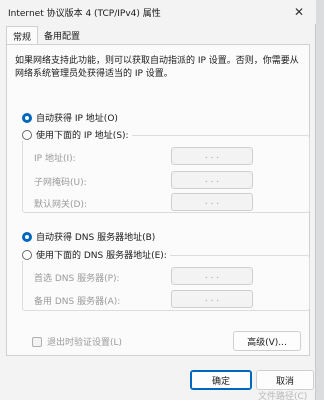  I want to click on validate-label: 退出时验证设置(L), so click(85, 343).